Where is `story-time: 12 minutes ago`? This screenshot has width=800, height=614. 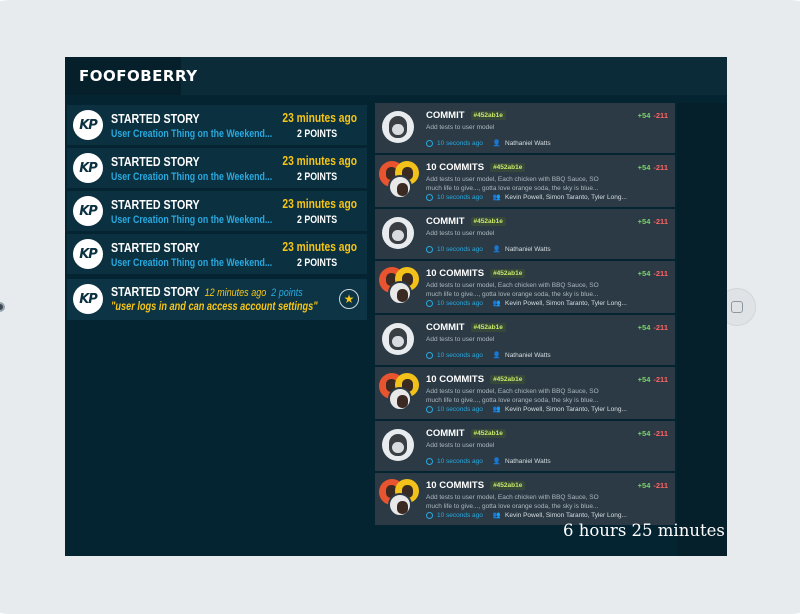 story-time: 12 minutes ago is located at coordinates (235, 293).